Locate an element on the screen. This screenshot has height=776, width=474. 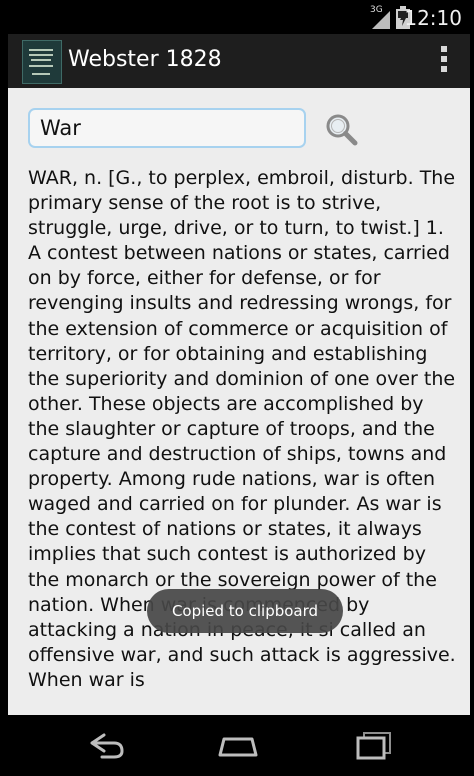
clock: 12:10 is located at coordinates (433, 18).